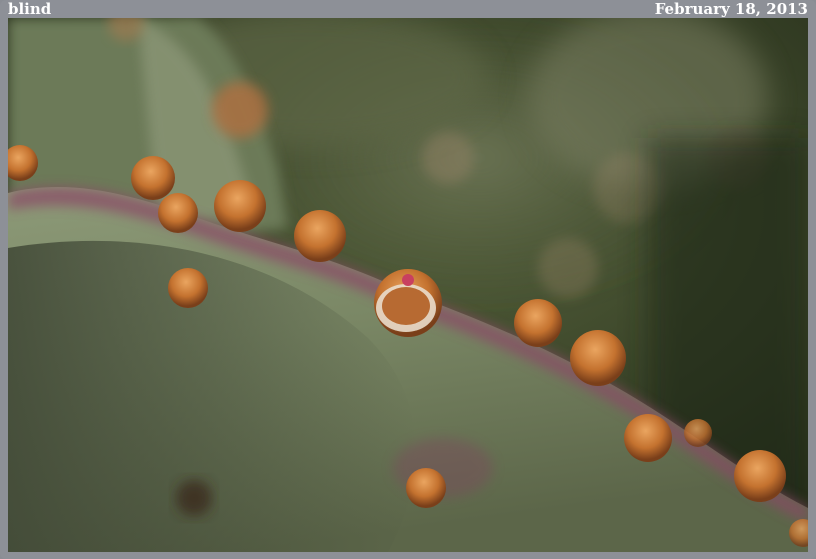 The width and height of the screenshot is (816, 559). What do you see at coordinates (731, 9) in the screenshot?
I see `photo-date: February 18, 2013` at bounding box center [731, 9].